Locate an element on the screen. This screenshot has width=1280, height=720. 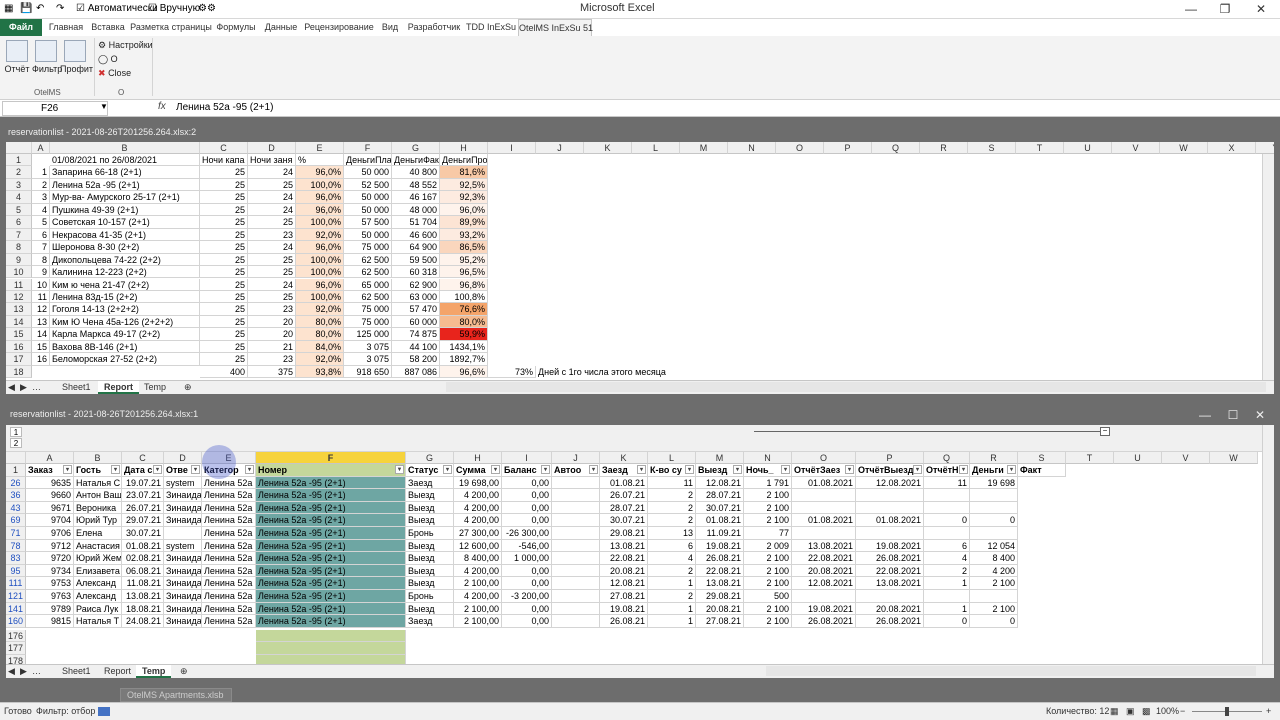
table-cell: 12.08.2021 is located at coordinates (890, 483).